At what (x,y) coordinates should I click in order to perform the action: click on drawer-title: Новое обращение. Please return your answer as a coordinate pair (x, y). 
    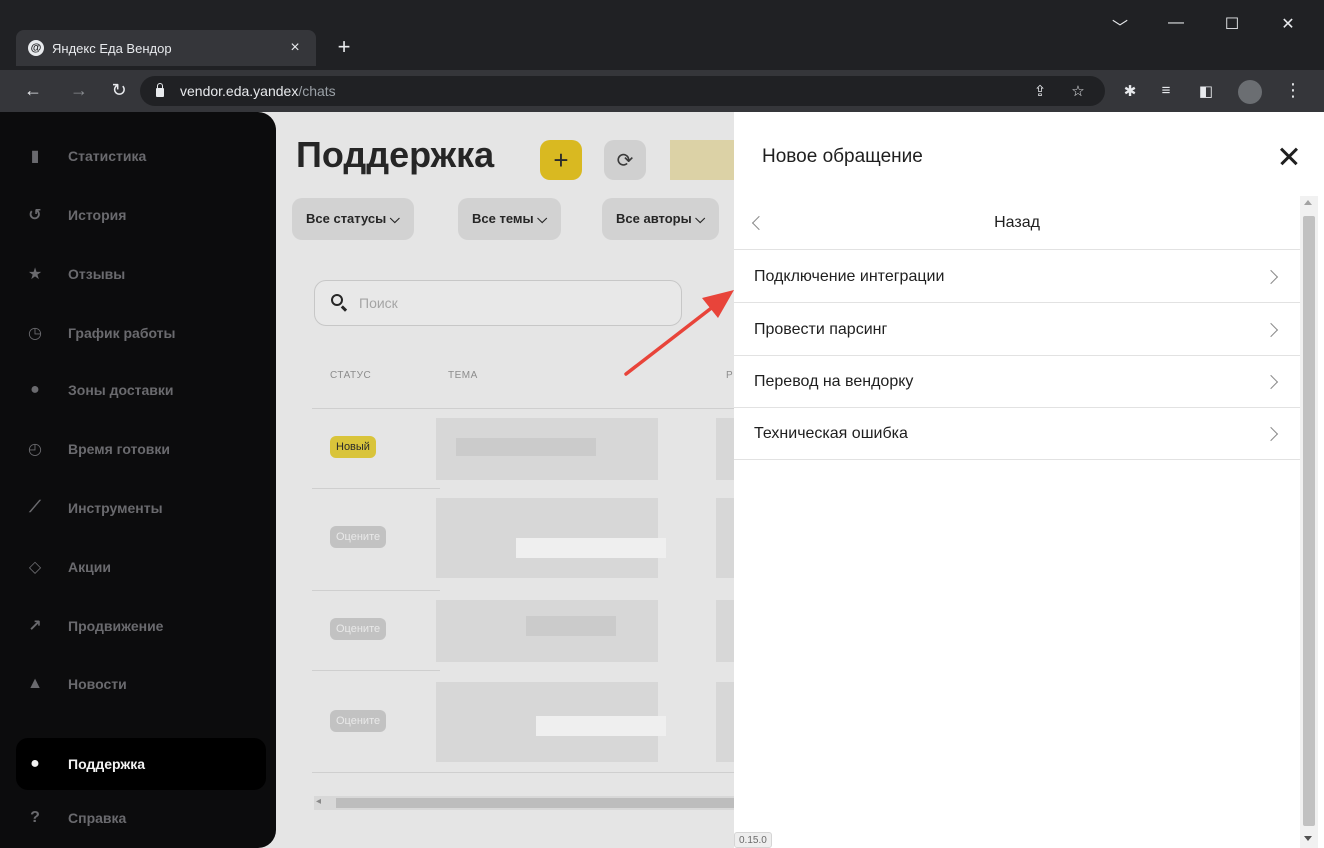
    Looking at the image, I should click on (842, 156).